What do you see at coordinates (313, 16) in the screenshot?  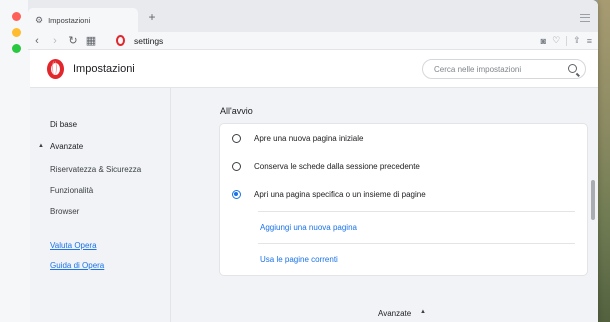 I see `tab-strip: ⚙ Impostazioni +` at bounding box center [313, 16].